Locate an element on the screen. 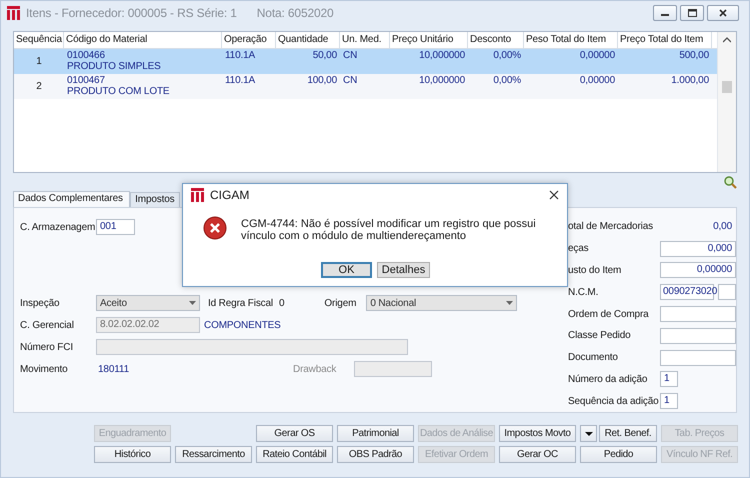  table-cell-text: 500,00 is located at coordinates (694, 56).